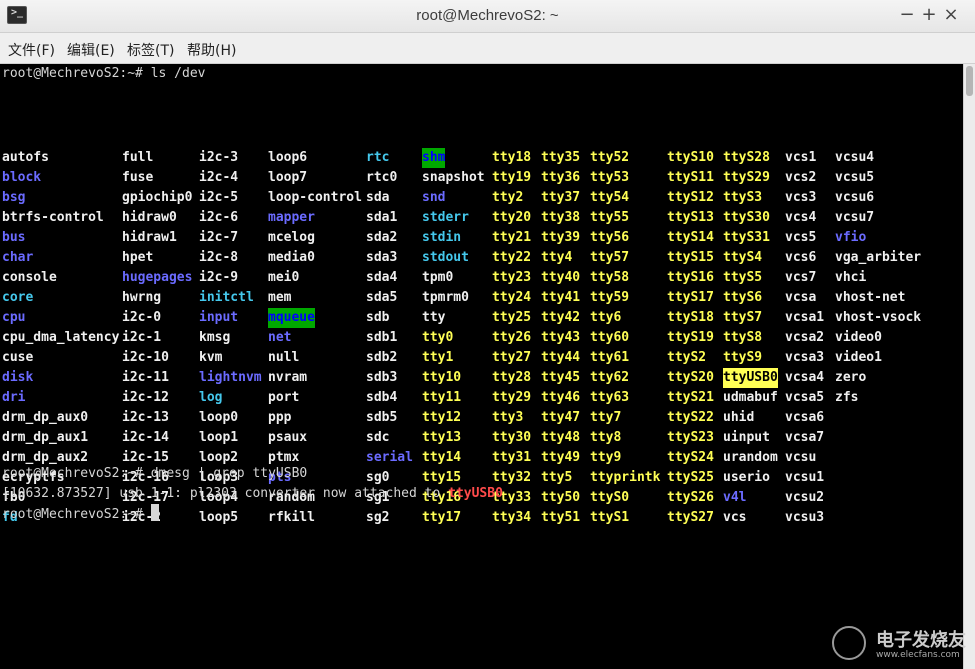 The image size is (975, 669). What do you see at coordinates (145, 377) in the screenshot?
I see `dev-entry: i2c-11` at bounding box center [145, 377].